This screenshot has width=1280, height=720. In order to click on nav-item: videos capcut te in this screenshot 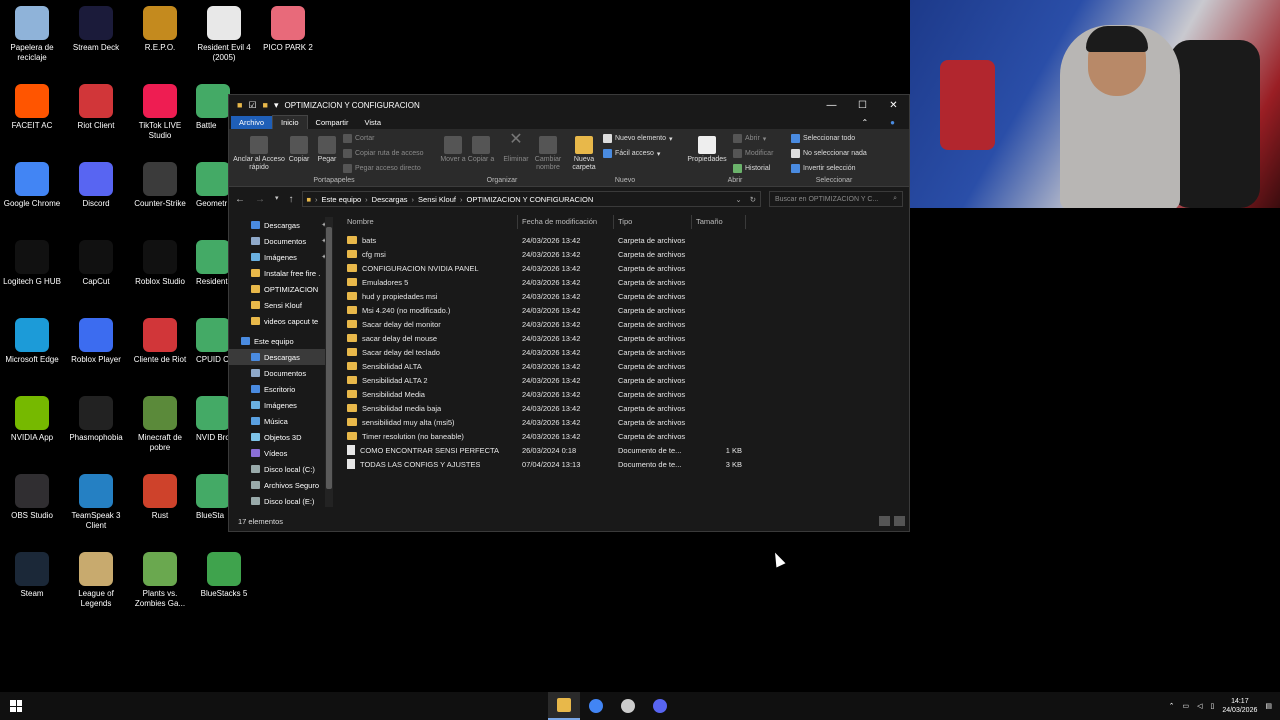, I will do `click(281, 321)`.